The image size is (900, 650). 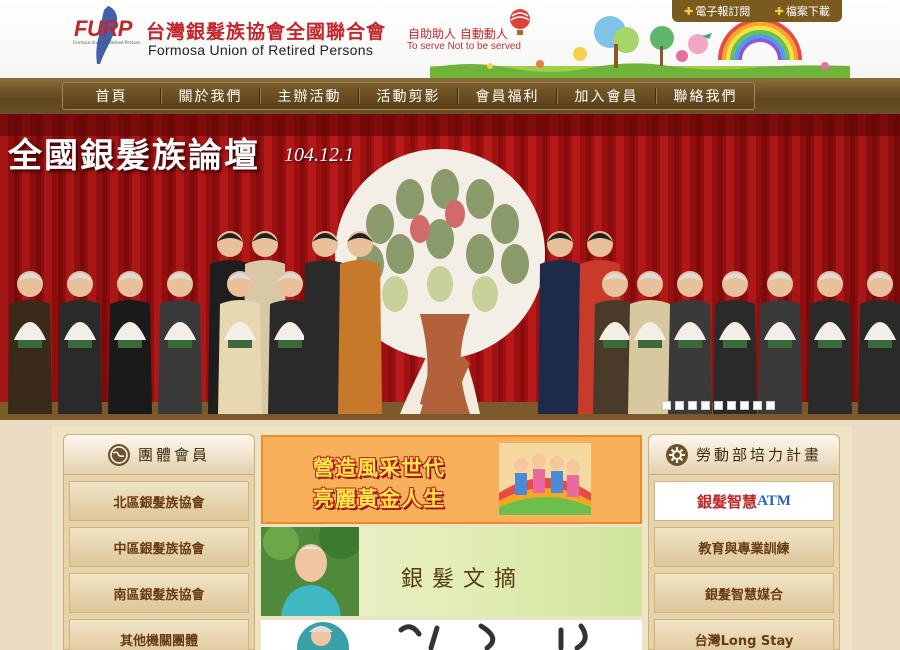 I want to click on promo-line-1: 營造風采世代, so click(x=379, y=468).